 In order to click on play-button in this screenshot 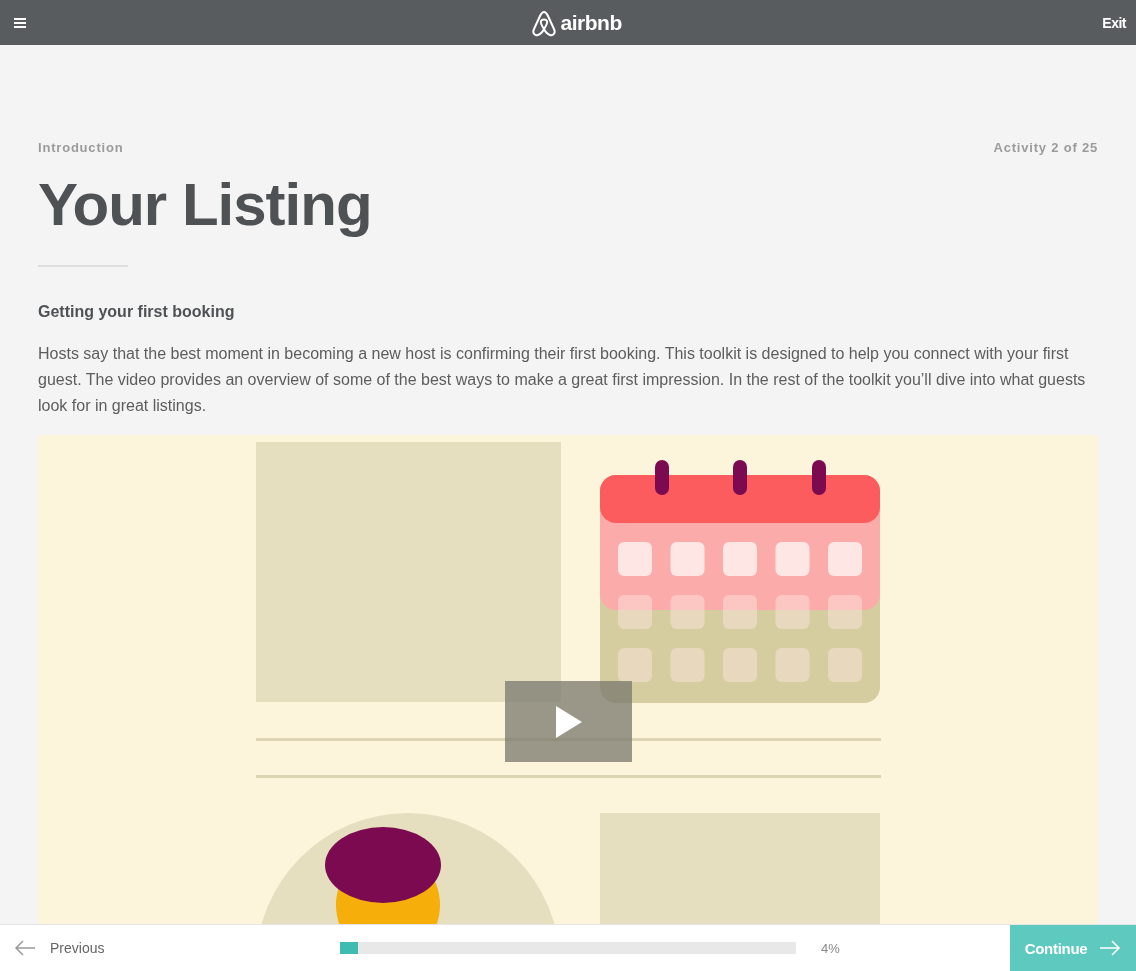, I will do `click(568, 721)`.